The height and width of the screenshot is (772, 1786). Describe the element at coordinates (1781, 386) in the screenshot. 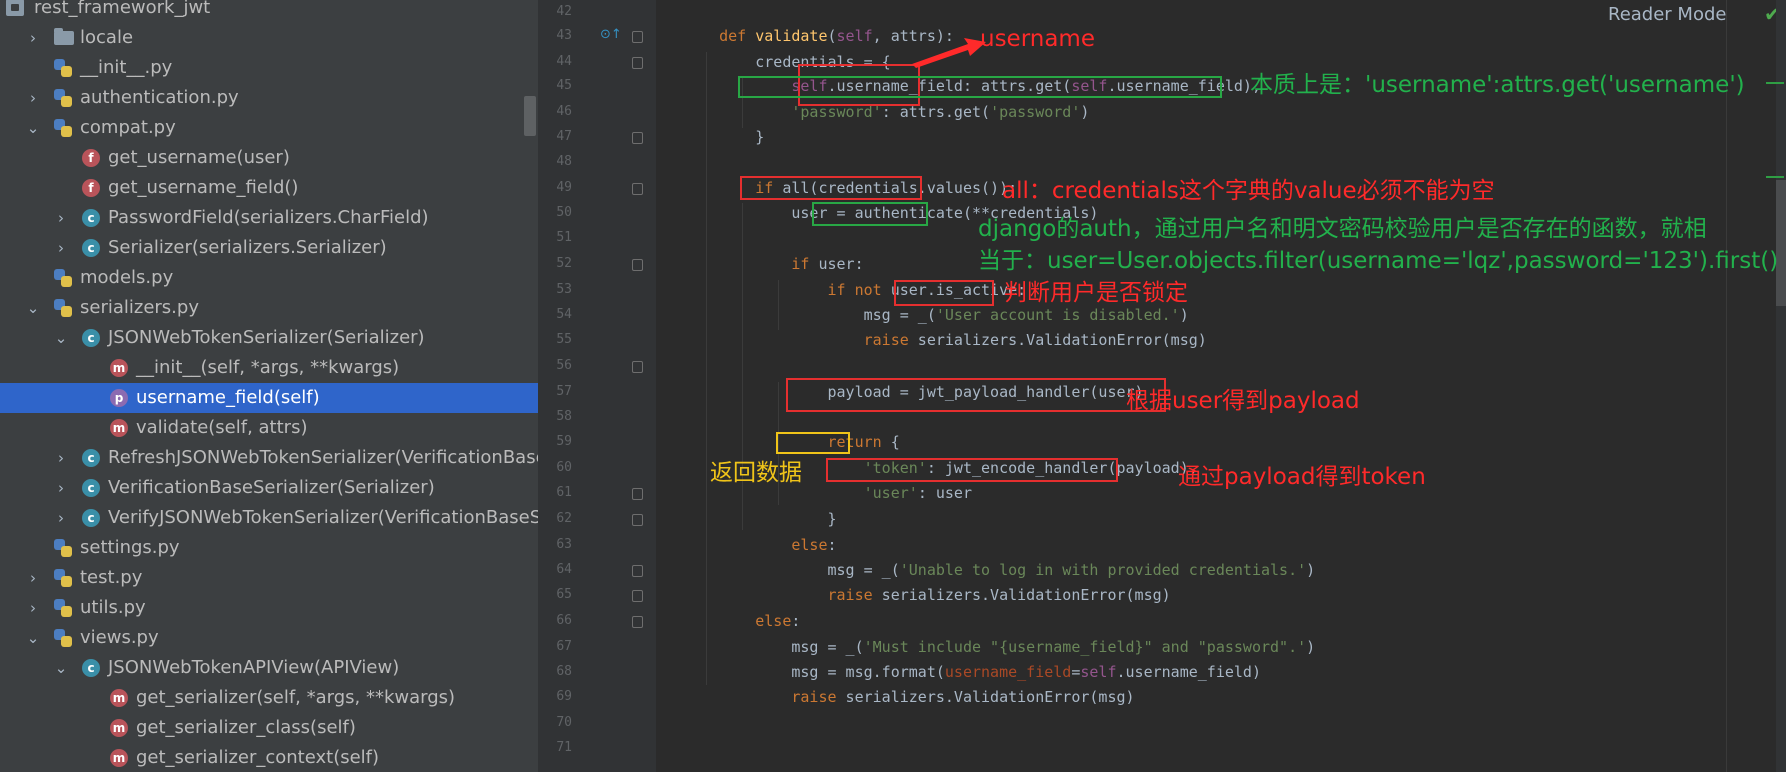

I see `error-stripe` at that location.